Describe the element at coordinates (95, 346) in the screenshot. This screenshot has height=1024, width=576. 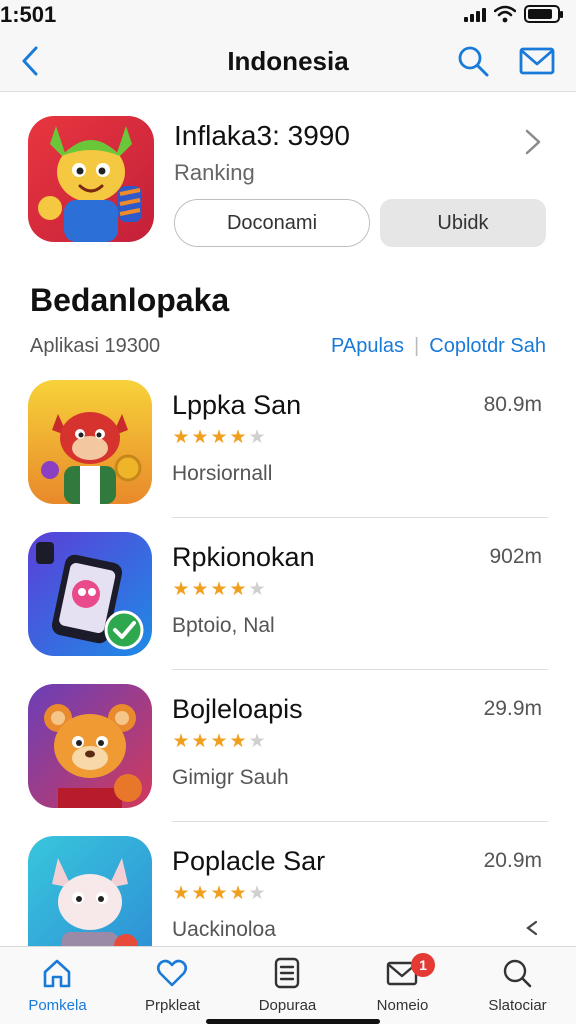
I see `section-subtitle: Aplikasi 19300` at that location.